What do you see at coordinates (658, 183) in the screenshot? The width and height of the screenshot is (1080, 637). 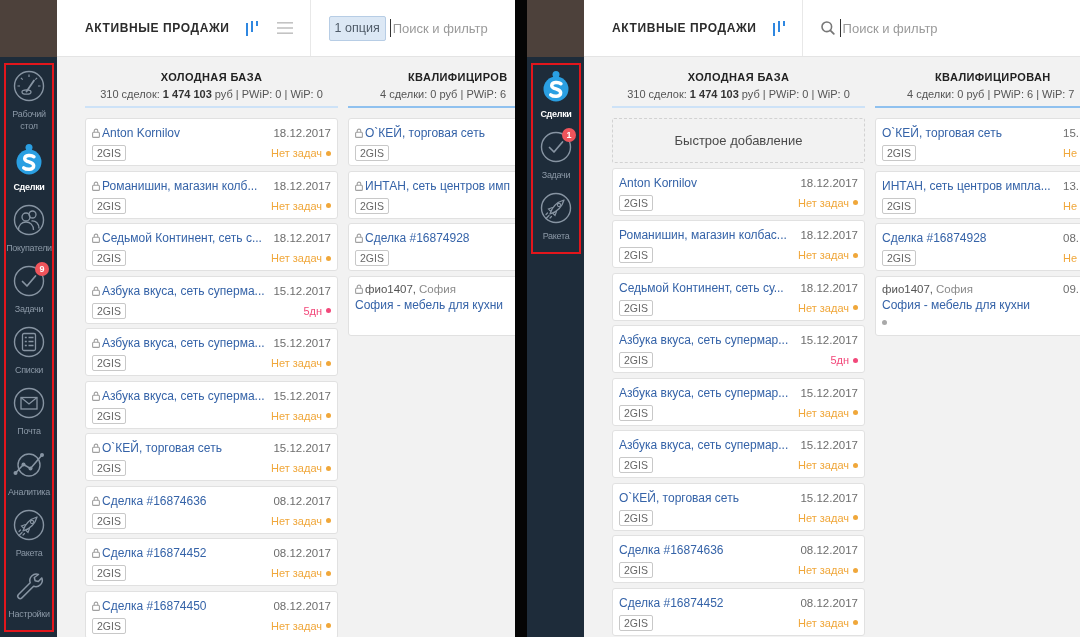 I see `deal-title: Anton Kornilov` at bounding box center [658, 183].